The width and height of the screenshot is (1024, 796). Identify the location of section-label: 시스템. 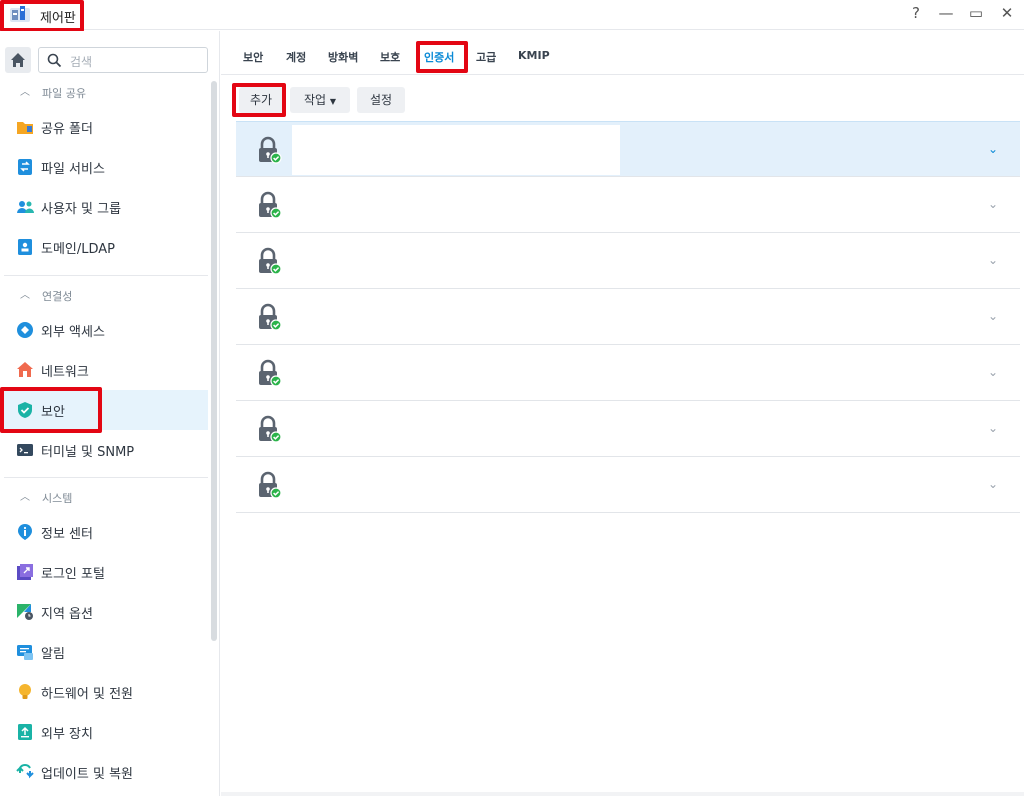
(57, 498).